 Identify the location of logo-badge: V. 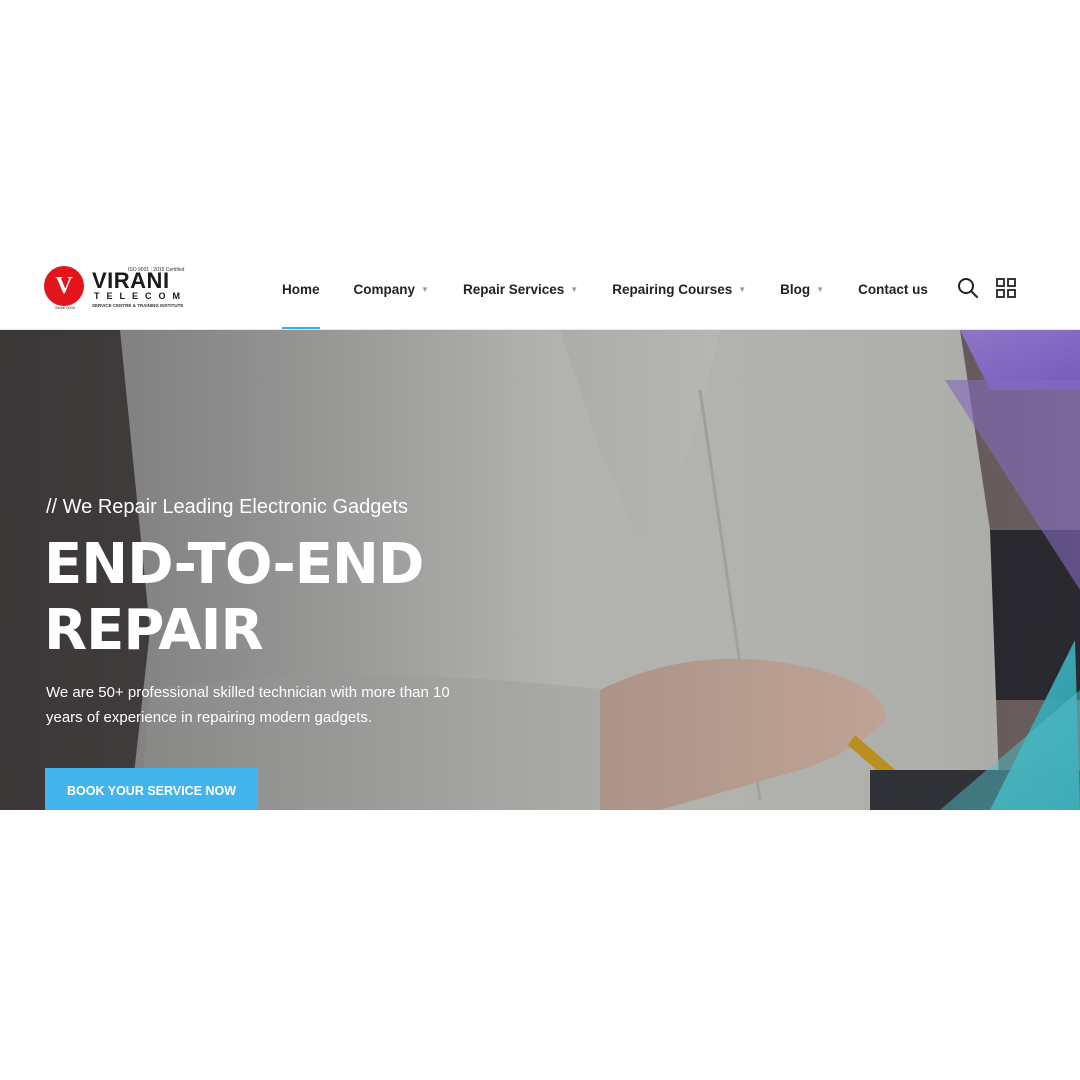
(64, 286).